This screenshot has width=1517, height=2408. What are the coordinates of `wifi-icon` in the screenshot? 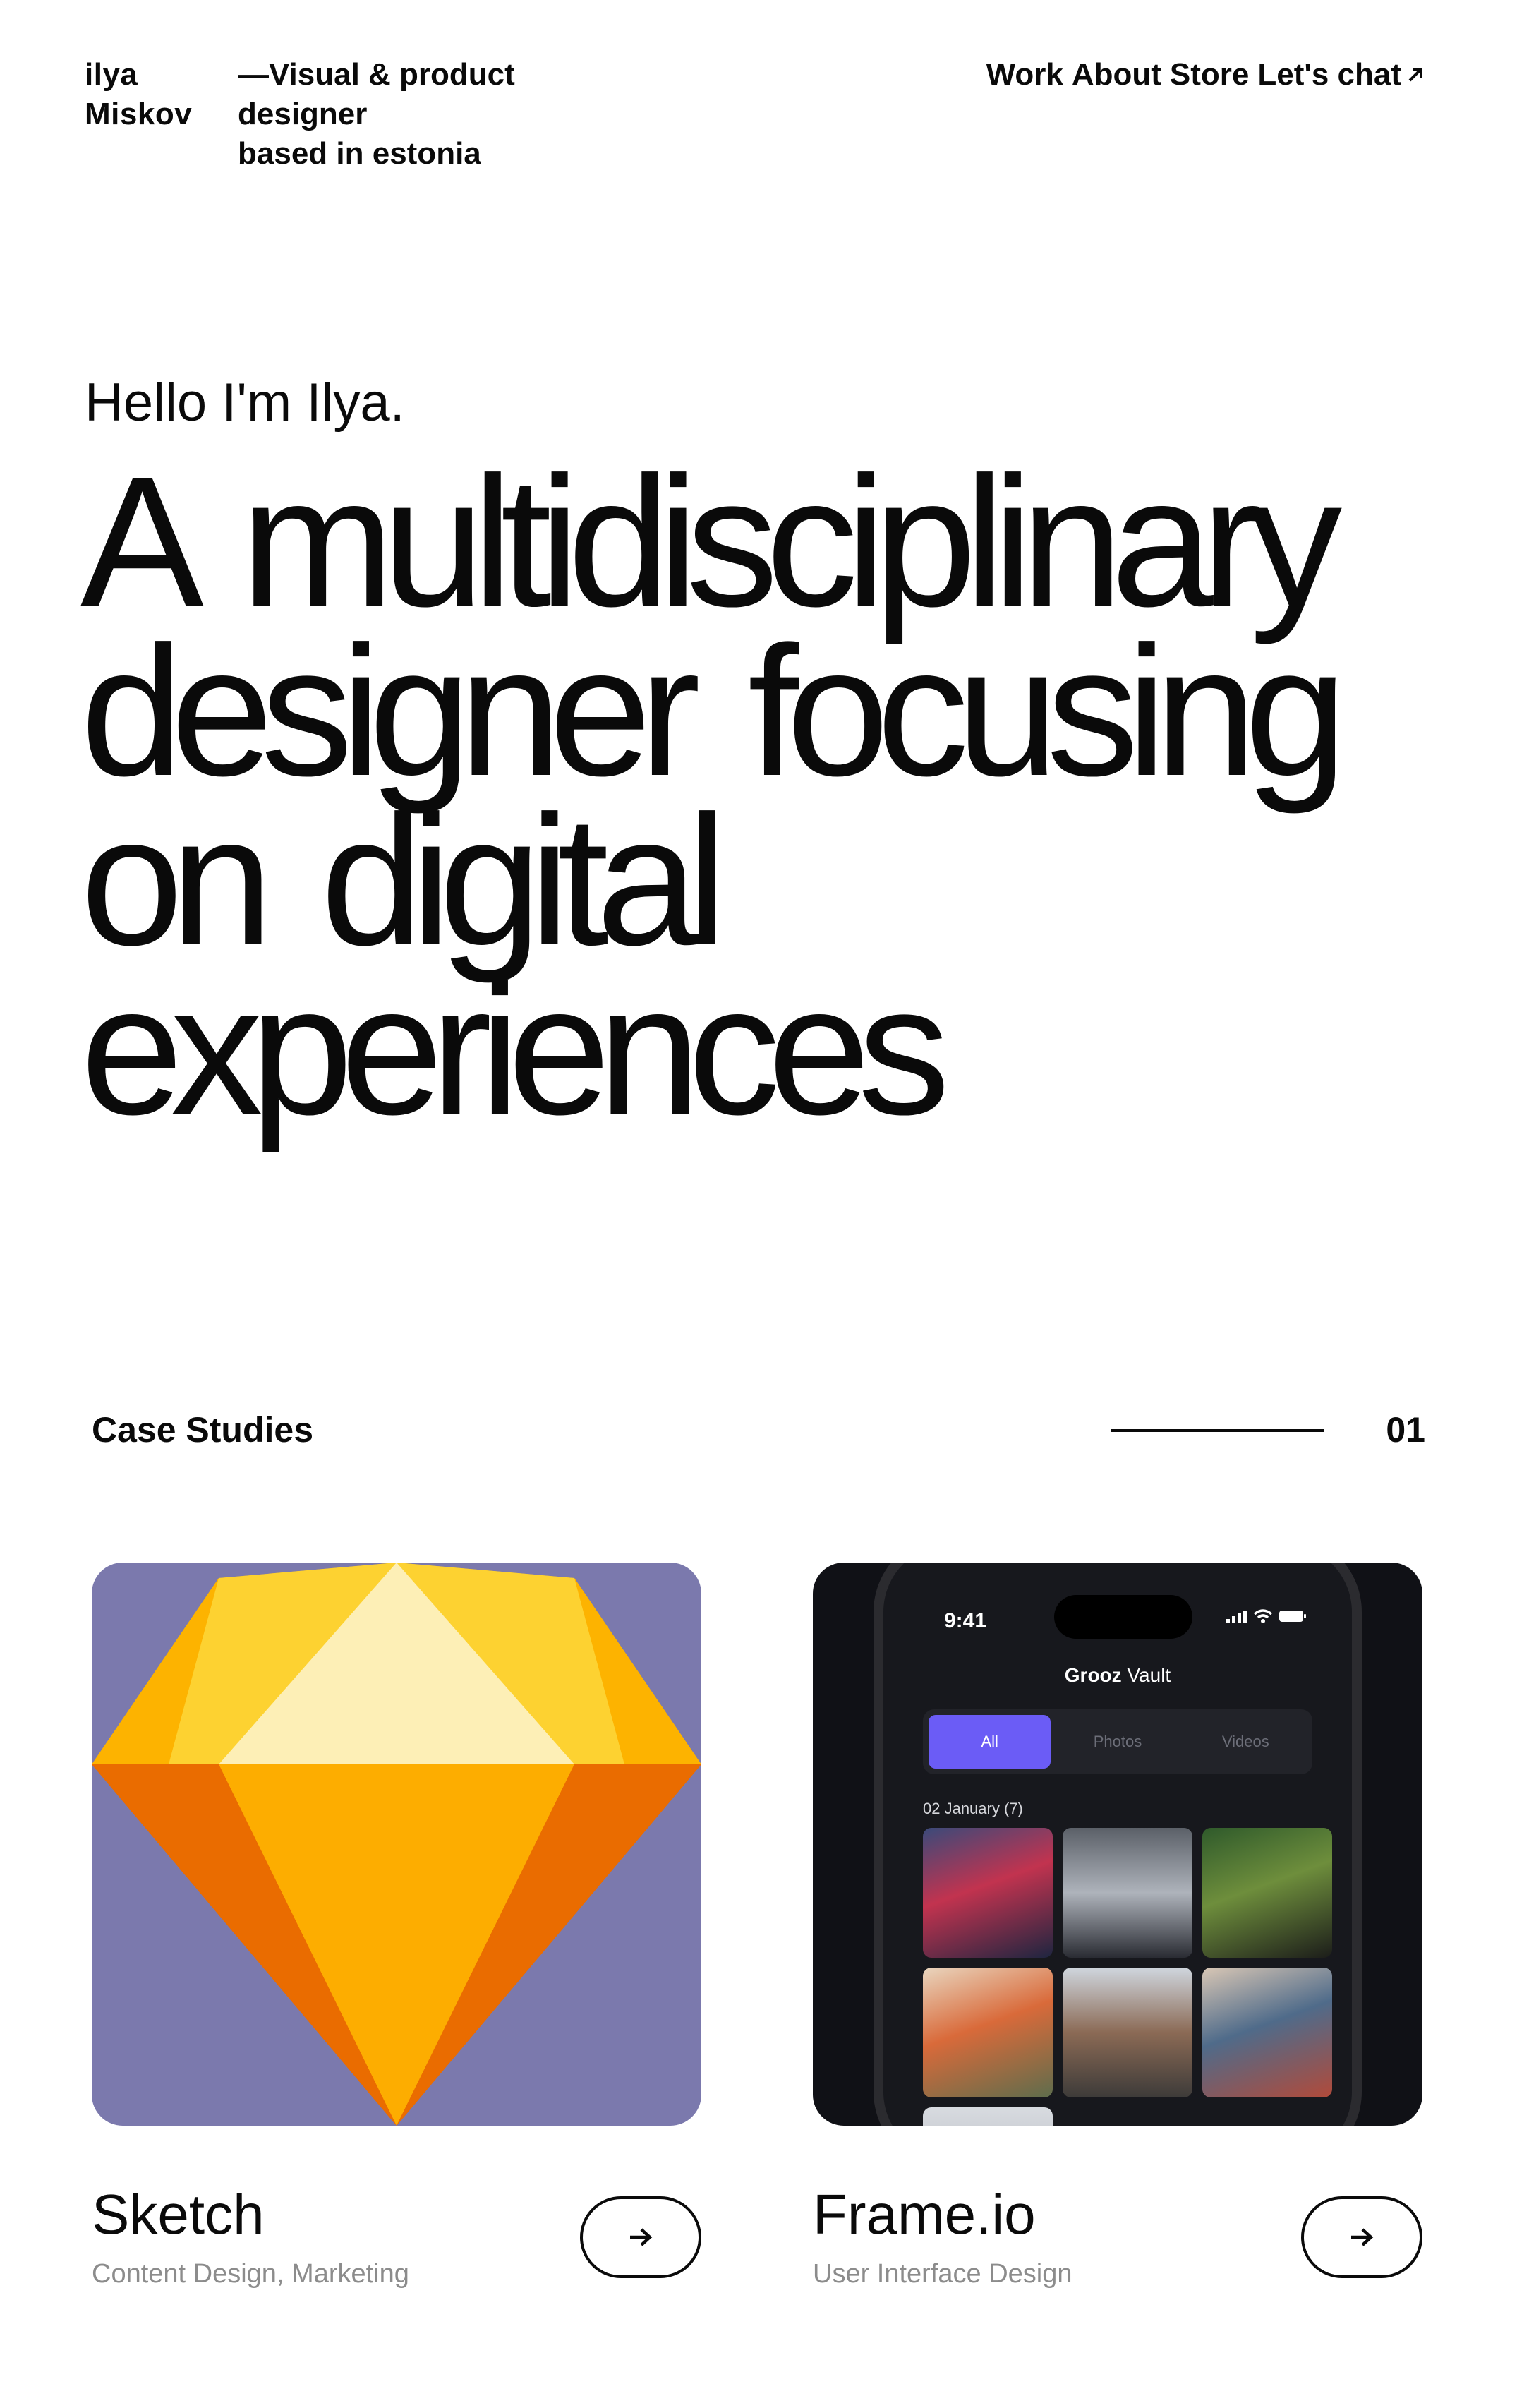 It's located at (1263, 1616).